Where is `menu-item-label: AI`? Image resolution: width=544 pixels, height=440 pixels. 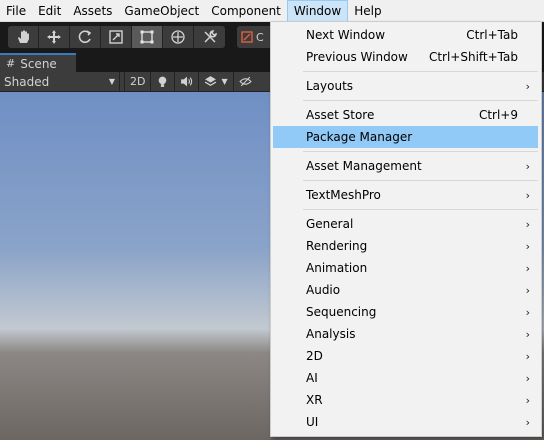 menu-item-label: AI is located at coordinates (312, 378).